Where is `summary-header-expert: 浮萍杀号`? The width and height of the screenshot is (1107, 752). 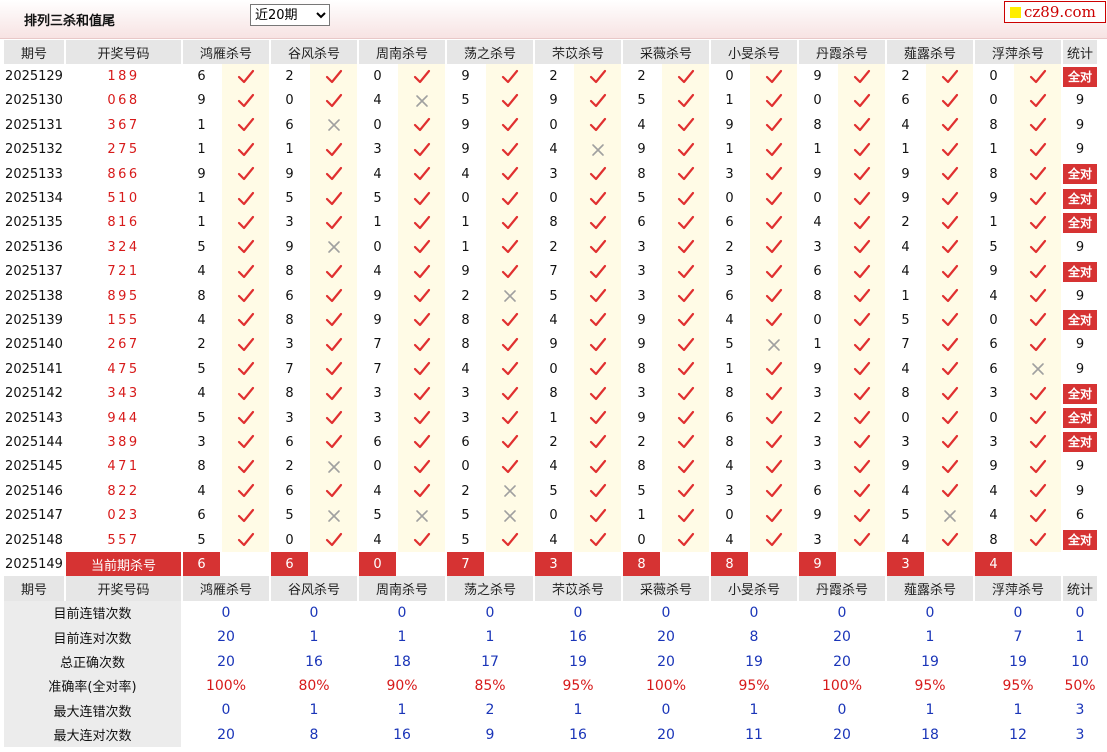 summary-header-expert: 浮萍杀号 is located at coordinates (1018, 588).